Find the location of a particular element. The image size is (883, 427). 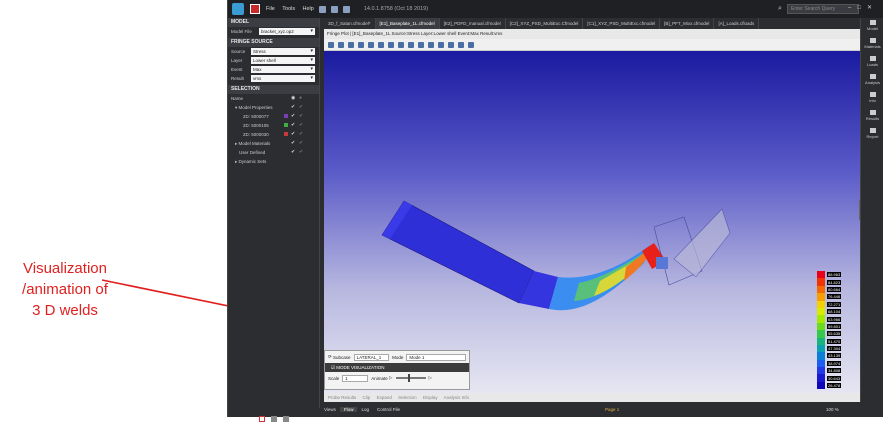

shaded-icon is located at coordinates (421, 44).